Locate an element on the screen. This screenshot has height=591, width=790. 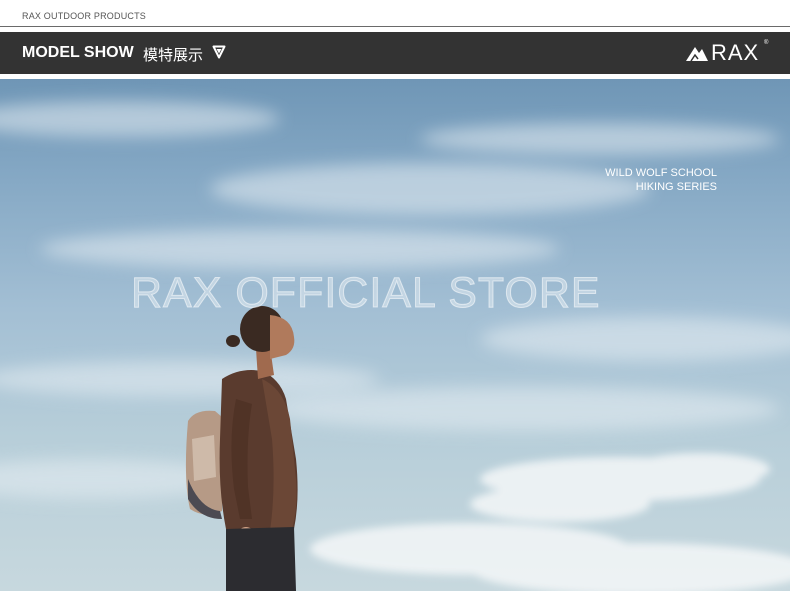
section-header-bar: MODEL SHOW 模特展示 RAX ® is located at coordinates (395, 53).